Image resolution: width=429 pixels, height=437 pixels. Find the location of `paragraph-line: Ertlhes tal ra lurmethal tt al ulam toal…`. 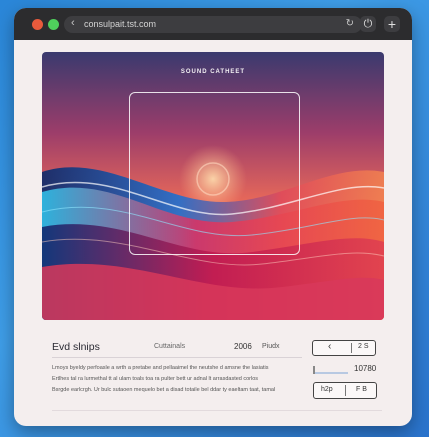

paragraph-line: Ertlhes tal ra lurmethal tt al ulam toal… is located at coordinates (155, 379).